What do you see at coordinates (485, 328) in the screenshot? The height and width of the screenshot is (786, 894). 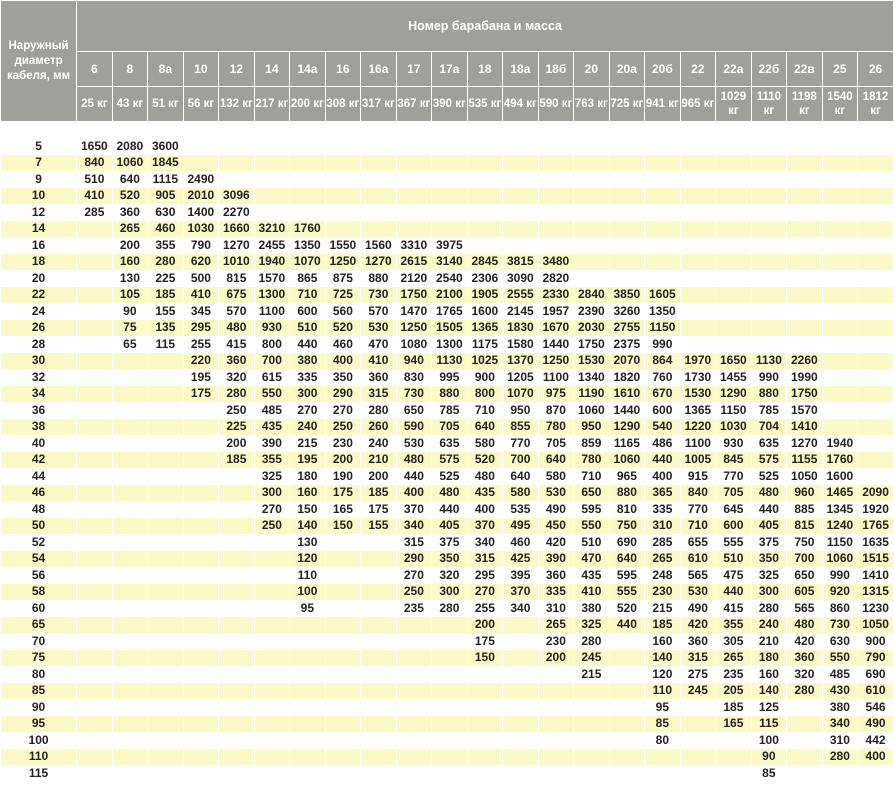 I see `cable-length-cell: 1365` at bounding box center [485, 328].